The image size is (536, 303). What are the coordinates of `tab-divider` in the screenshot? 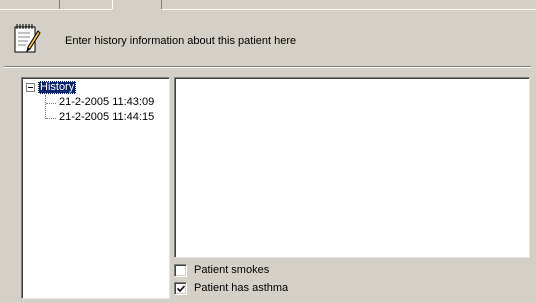 It's located at (59, 4).